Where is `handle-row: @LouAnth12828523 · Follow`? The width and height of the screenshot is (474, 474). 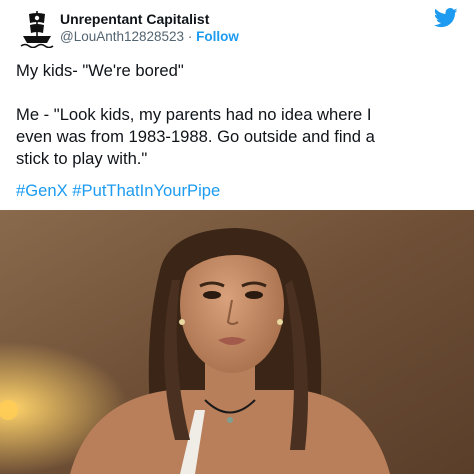 handle-row: @LouAnth12828523 · Follow is located at coordinates (149, 36).